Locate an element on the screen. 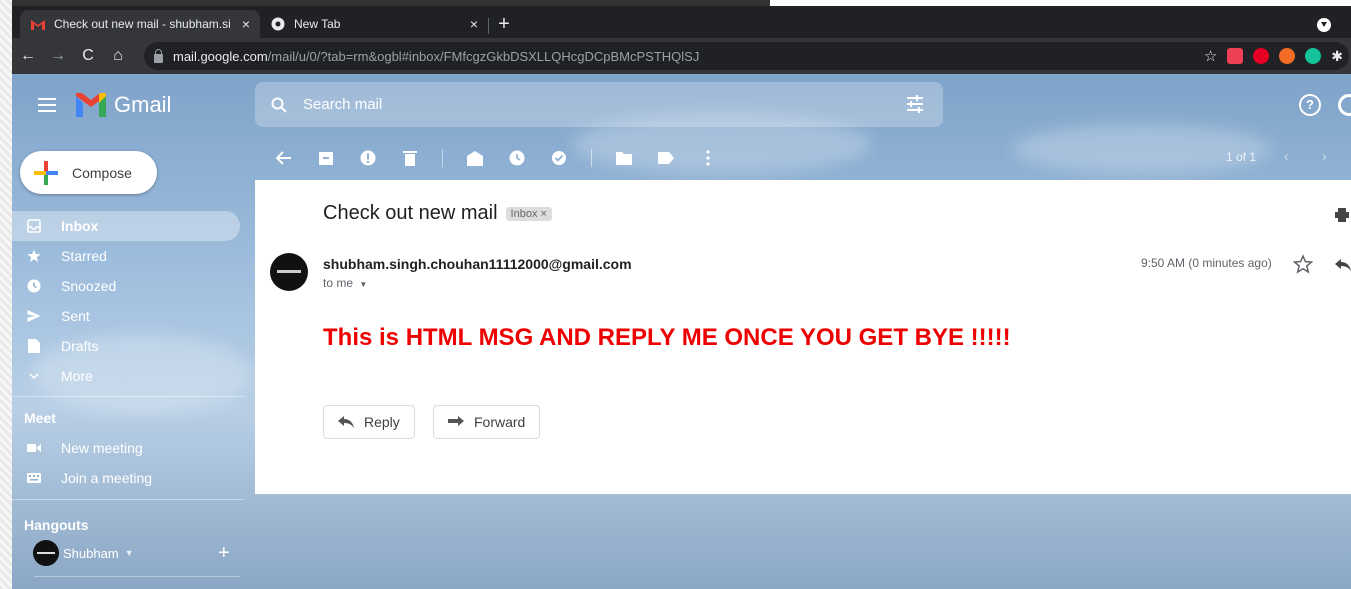 This screenshot has height=589, width=1351. pinterest-extension-icon is located at coordinates (1261, 56).